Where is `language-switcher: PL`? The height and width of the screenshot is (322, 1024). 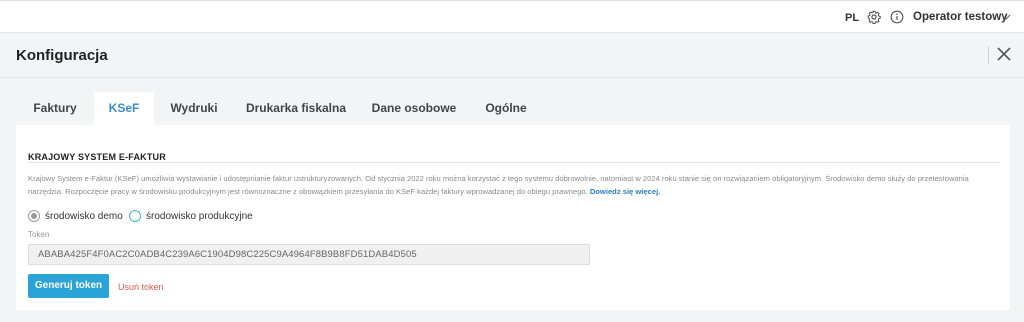 language-switcher: PL is located at coordinates (852, 18).